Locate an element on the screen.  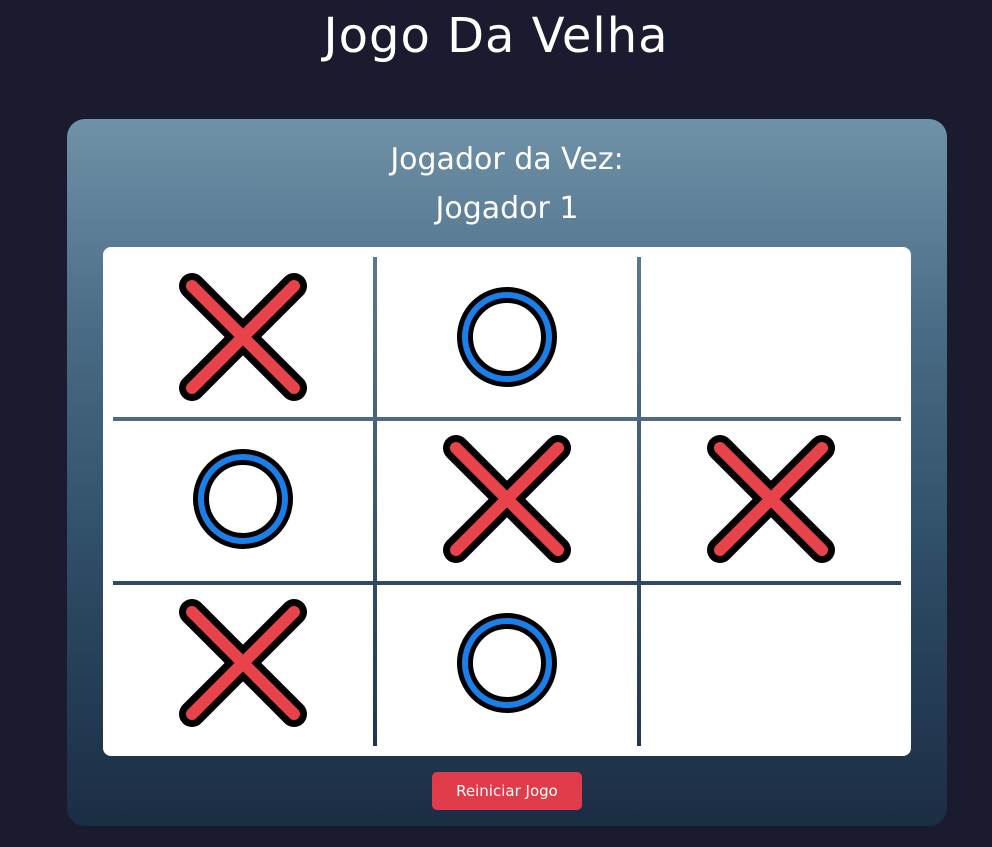
page-title: Jogo Da Velha is located at coordinates (496, 36).